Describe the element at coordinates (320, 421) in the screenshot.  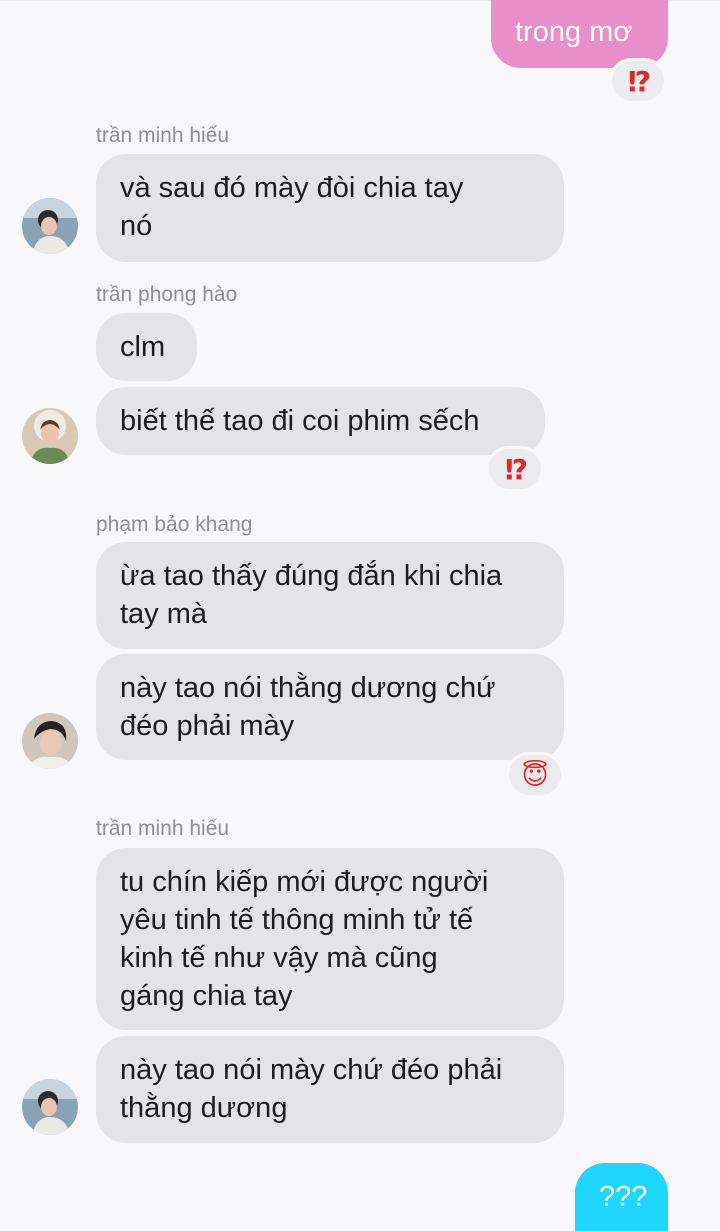
I see `received-message-bubble: biết thế tao đi coi phim sếch` at that location.